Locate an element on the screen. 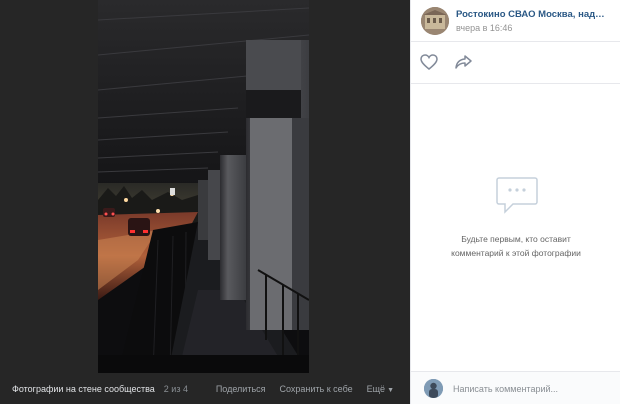 This screenshot has height=404, width=620. empty-line-1: Будьте первым, кто оставит is located at coordinates (516, 239).